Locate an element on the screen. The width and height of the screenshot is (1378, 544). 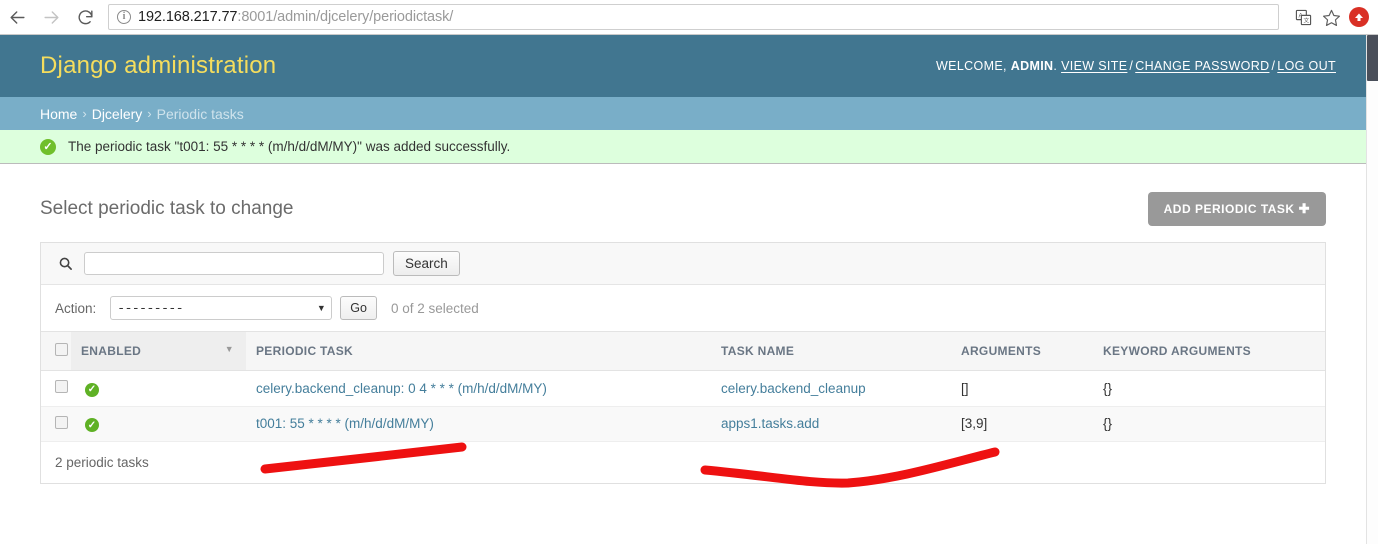
update-arrow-icon is located at coordinates (1359, 17).